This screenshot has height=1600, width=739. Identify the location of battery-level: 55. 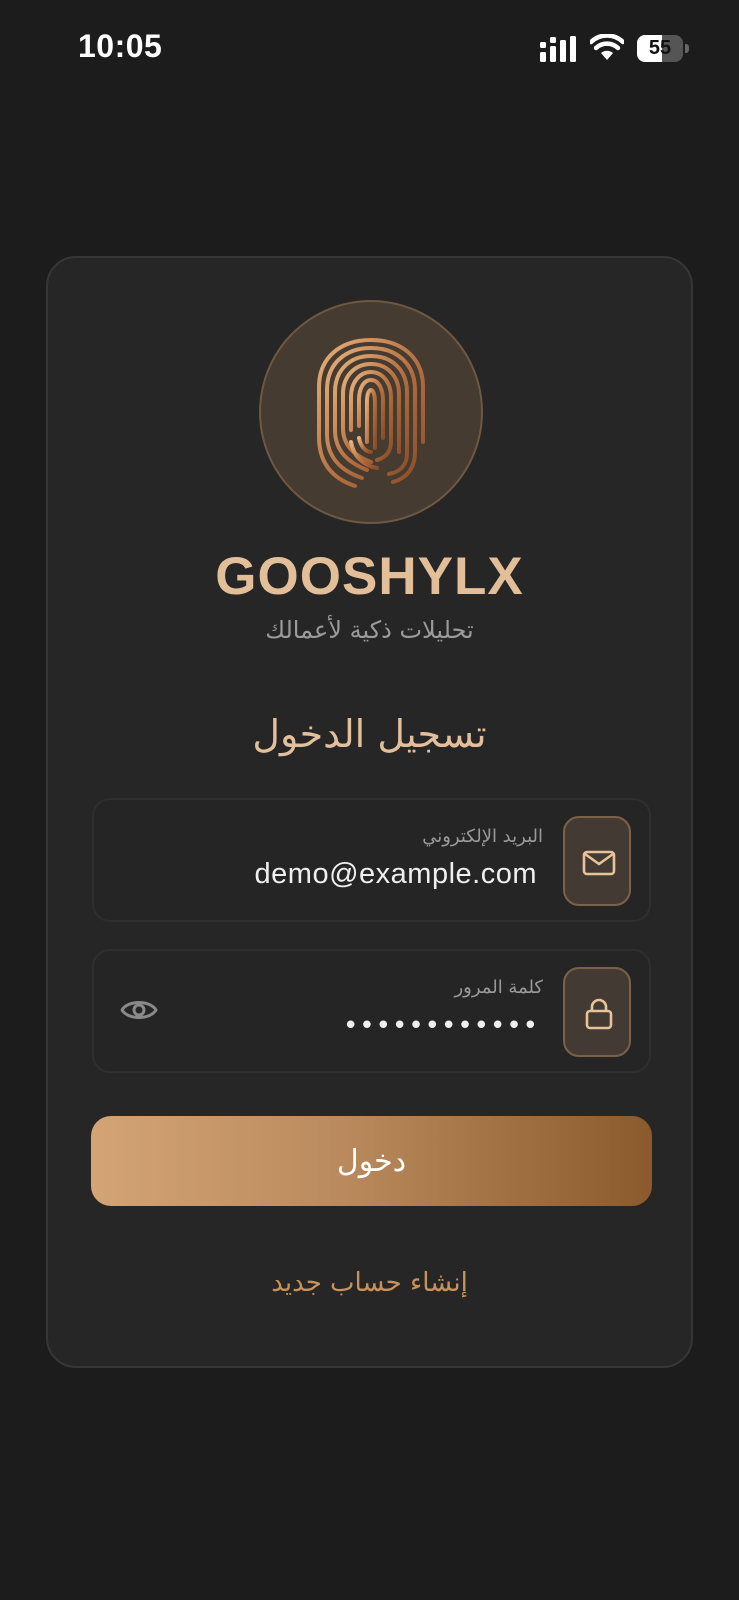
(660, 48).